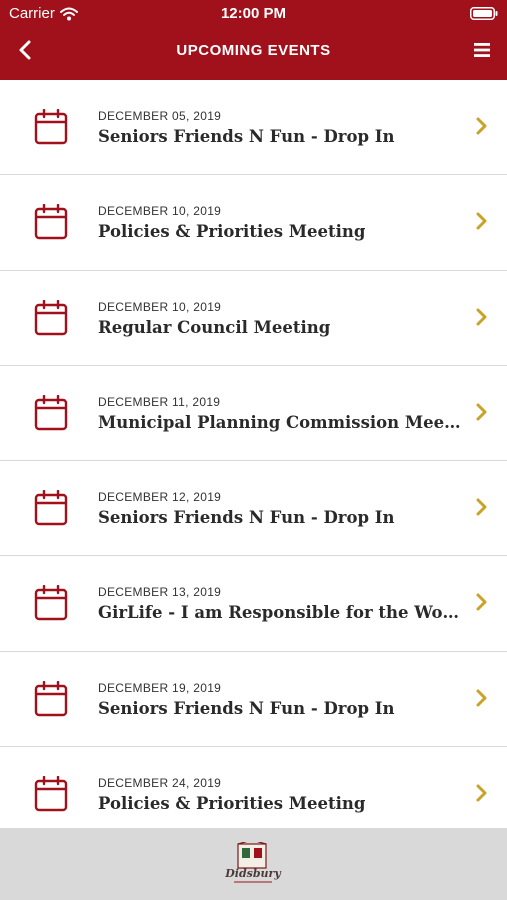 This screenshot has height=900, width=507. What do you see at coordinates (159, 401) in the screenshot?
I see `event-date: DECEMBER 11, 2019` at bounding box center [159, 401].